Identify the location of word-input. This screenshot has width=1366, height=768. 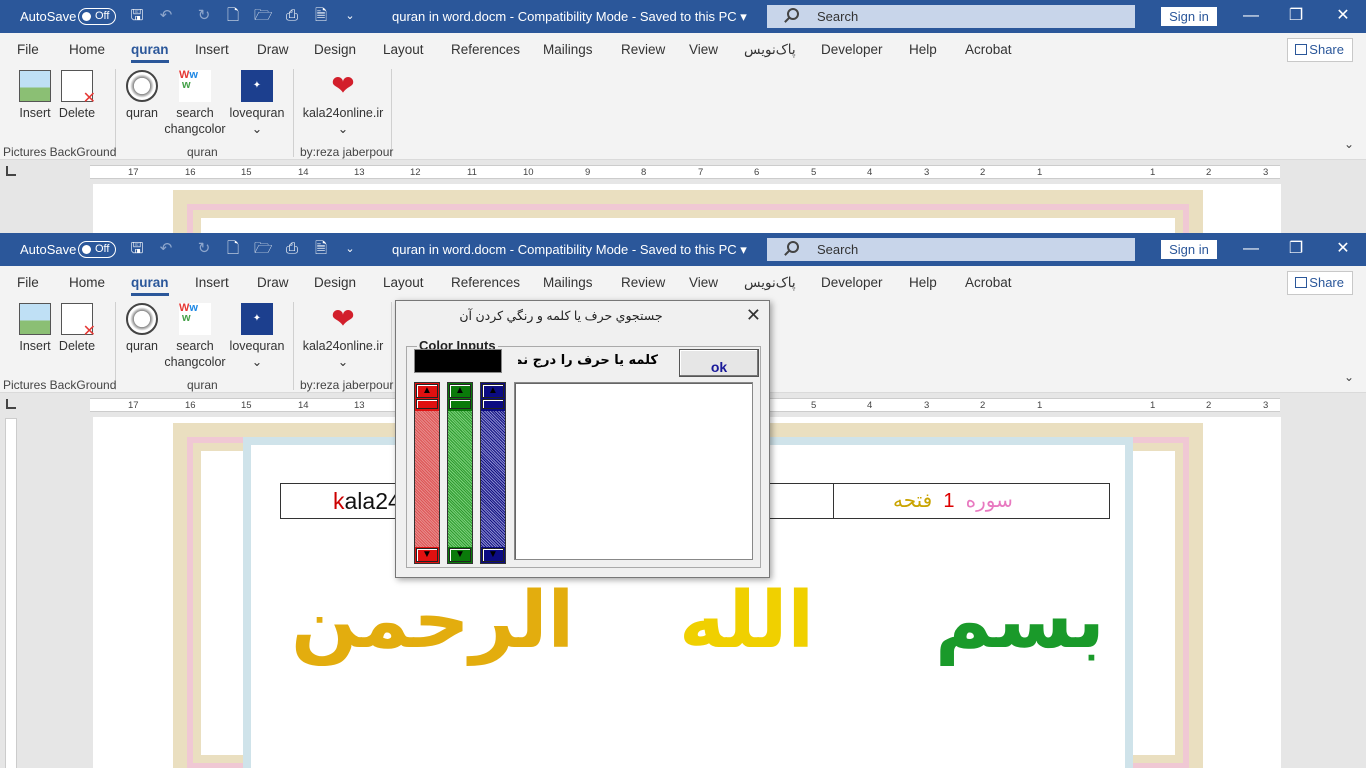
(588, 360).